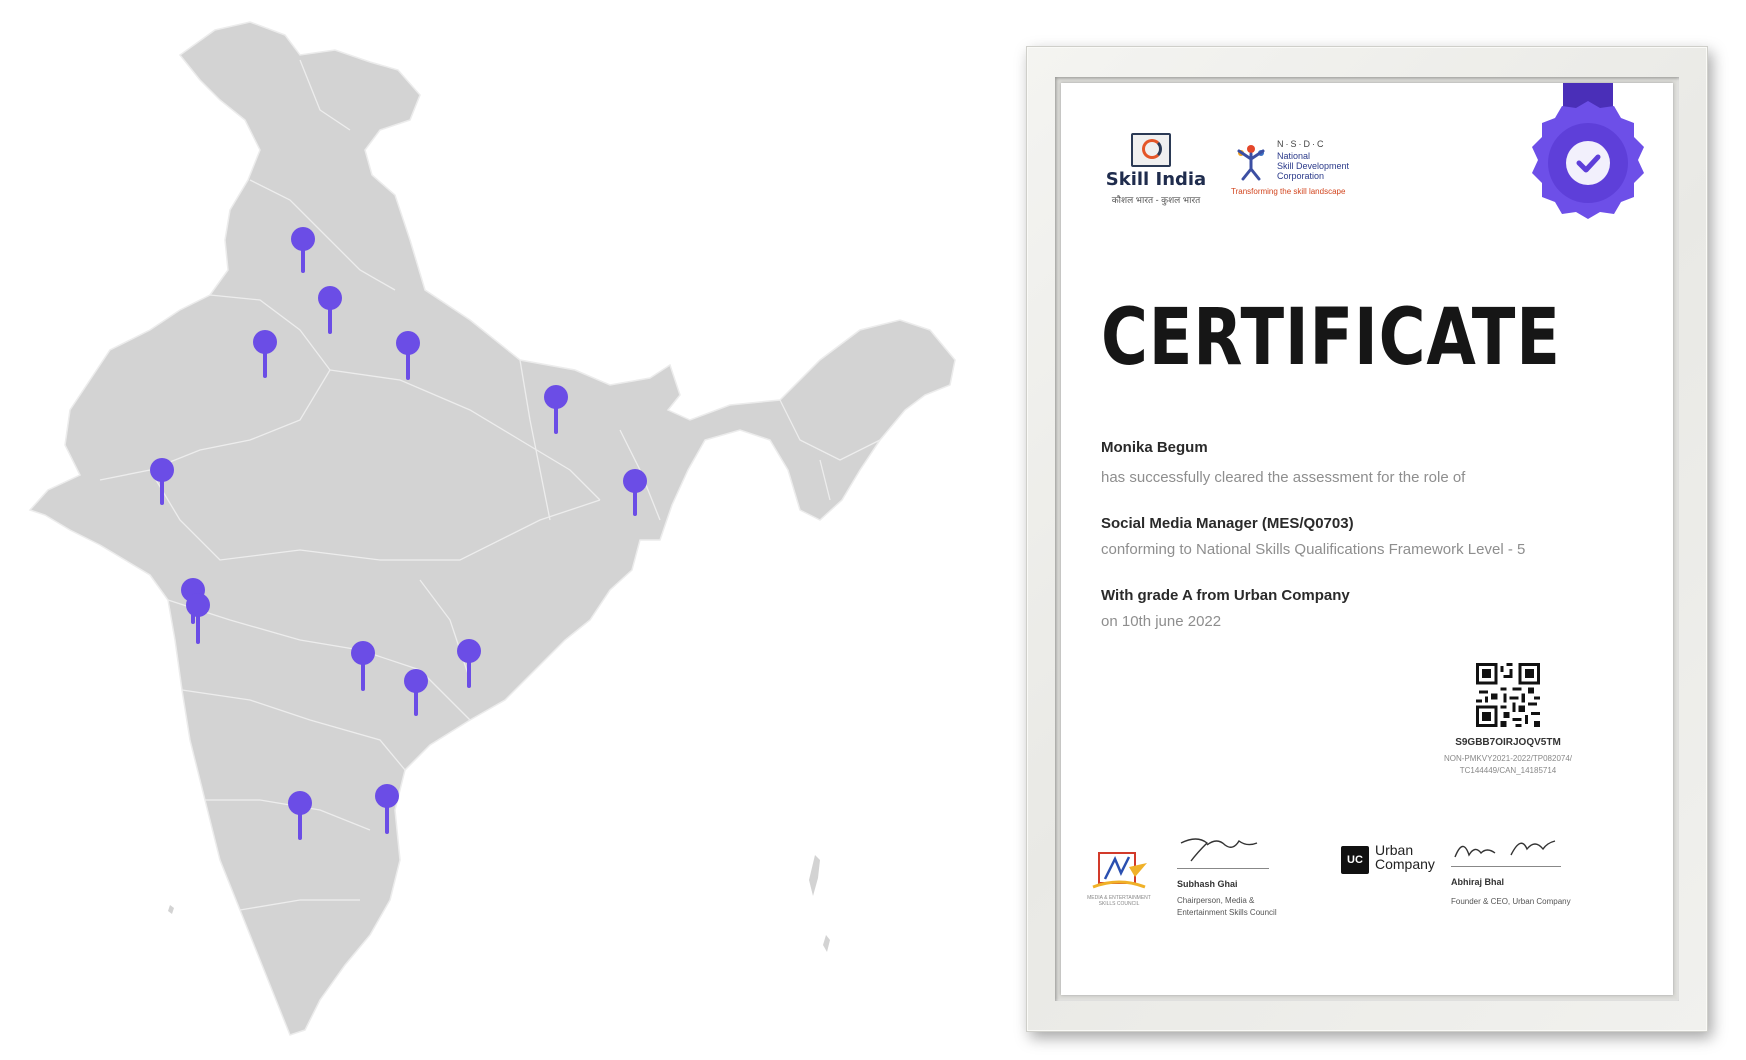  What do you see at coordinates (1227, 523) in the screenshot?
I see `role-title: Social Media Manager (MES/Q0703)` at bounding box center [1227, 523].